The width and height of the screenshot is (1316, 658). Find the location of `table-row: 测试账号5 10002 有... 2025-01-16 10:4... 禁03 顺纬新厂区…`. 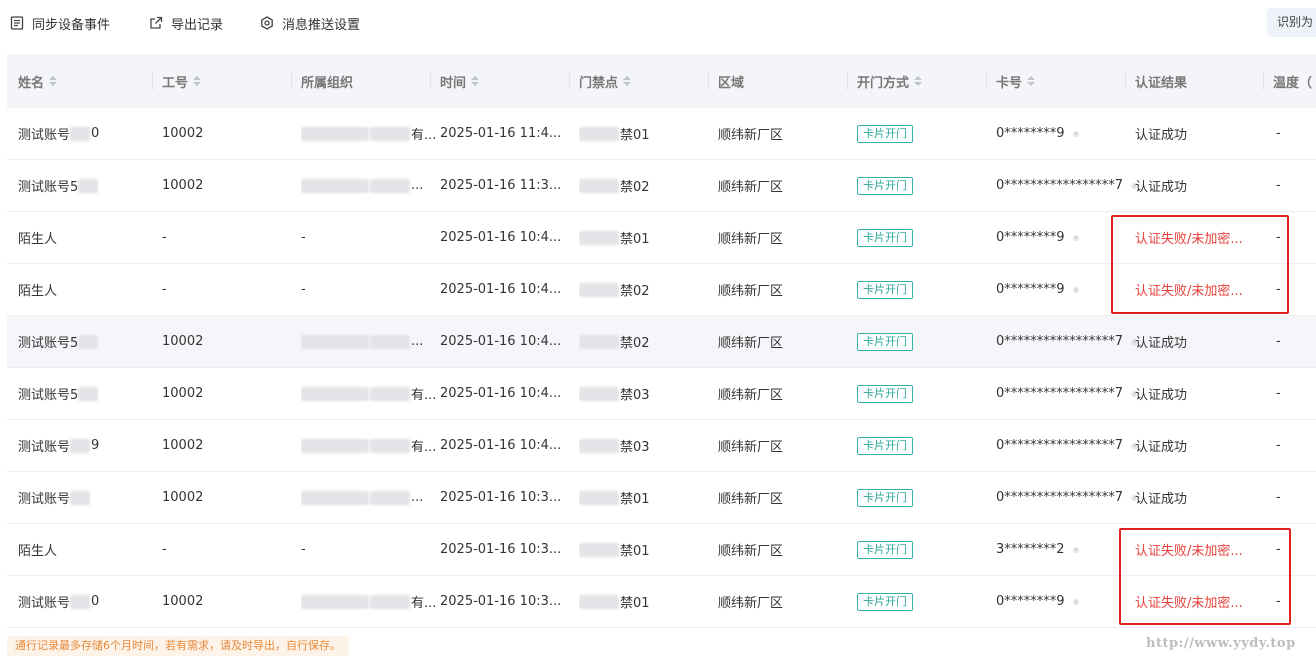

table-row: 测试账号5 10002 有... 2025-01-16 10:4... 禁03 顺纬新厂区… is located at coordinates (661, 394).